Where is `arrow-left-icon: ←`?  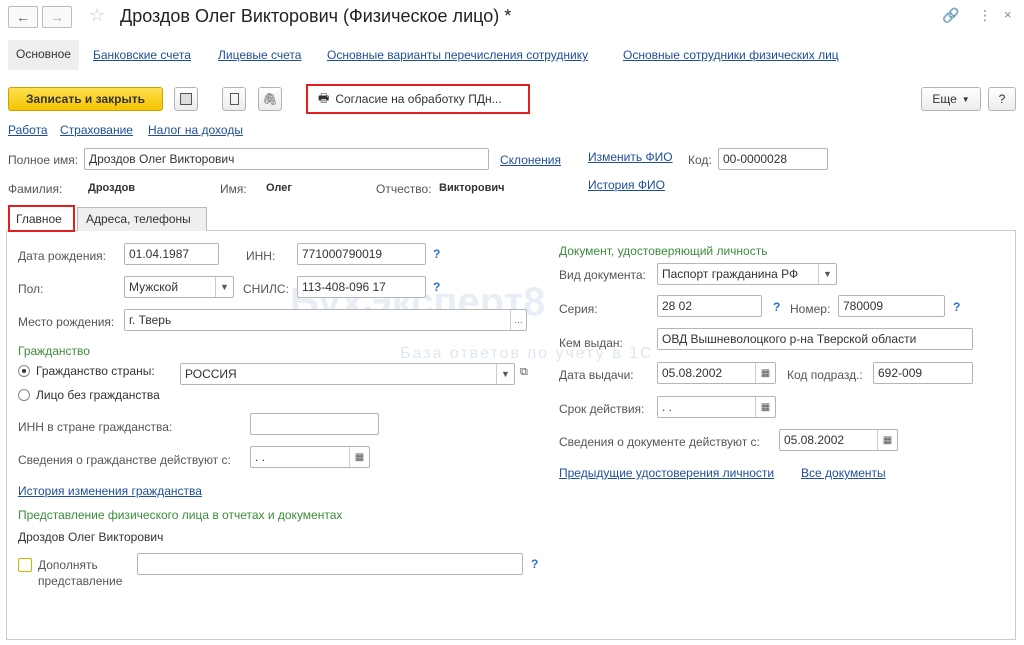 arrow-left-icon: ← is located at coordinates (23, 17).